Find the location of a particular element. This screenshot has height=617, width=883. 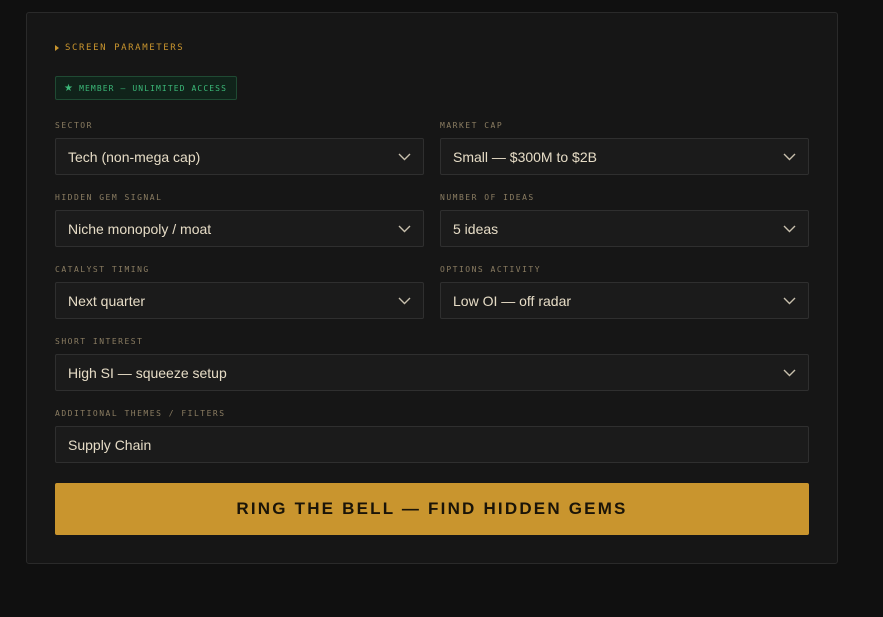

number-of-ideas-select: 5 ideas is located at coordinates (624, 228).